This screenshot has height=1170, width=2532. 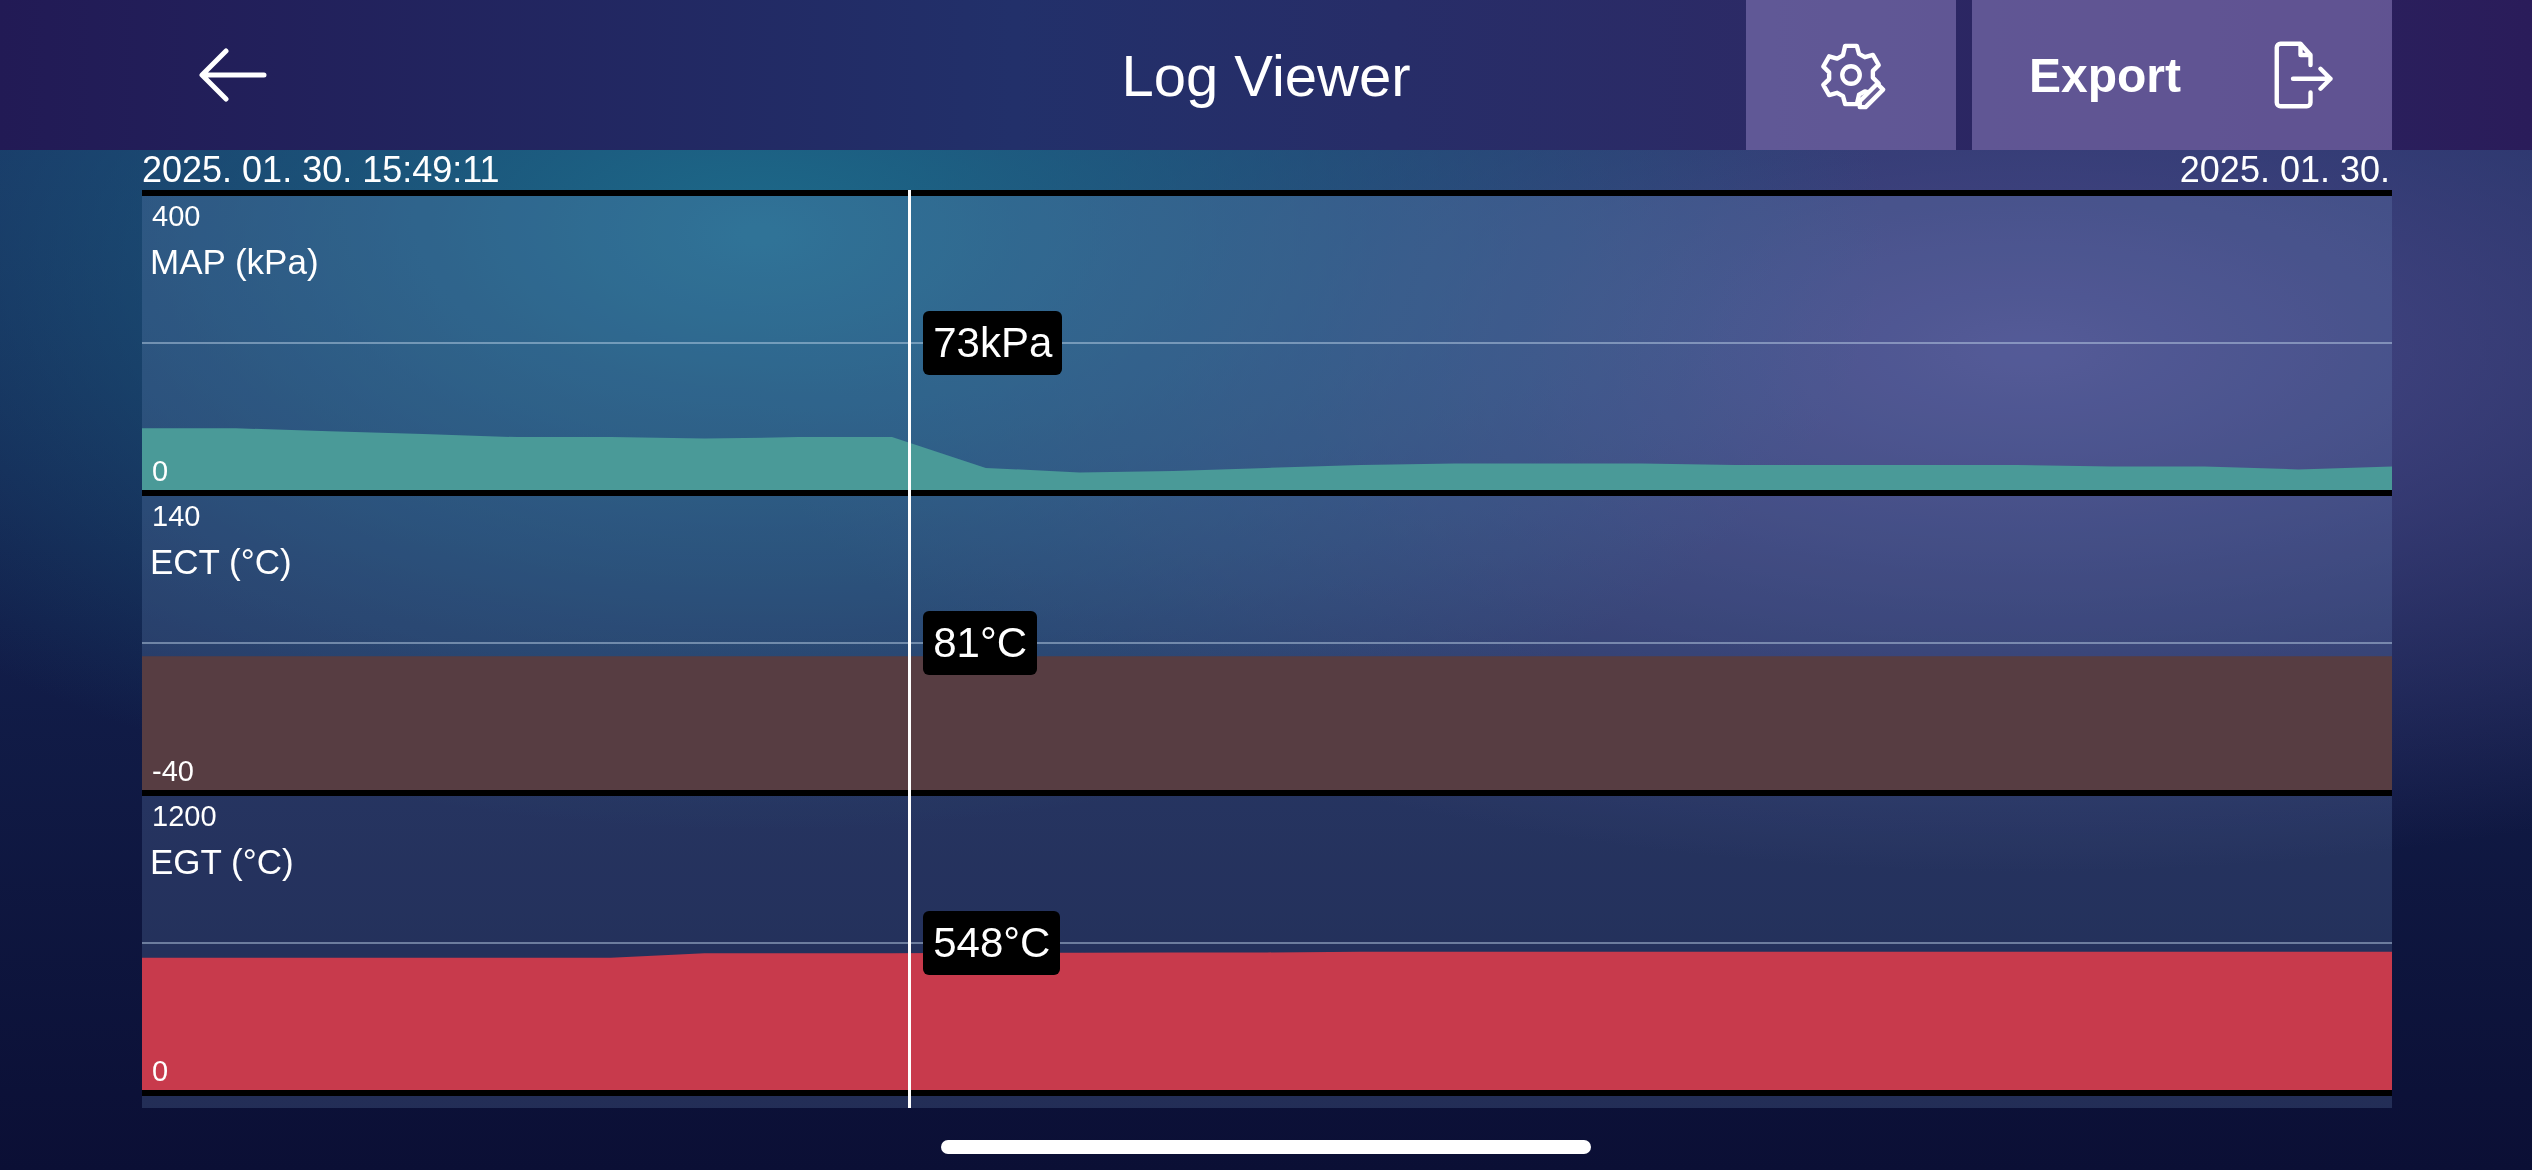 What do you see at coordinates (176, 216) in the screenshot?
I see `axis-max-label: 400` at bounding box center [176, 216].